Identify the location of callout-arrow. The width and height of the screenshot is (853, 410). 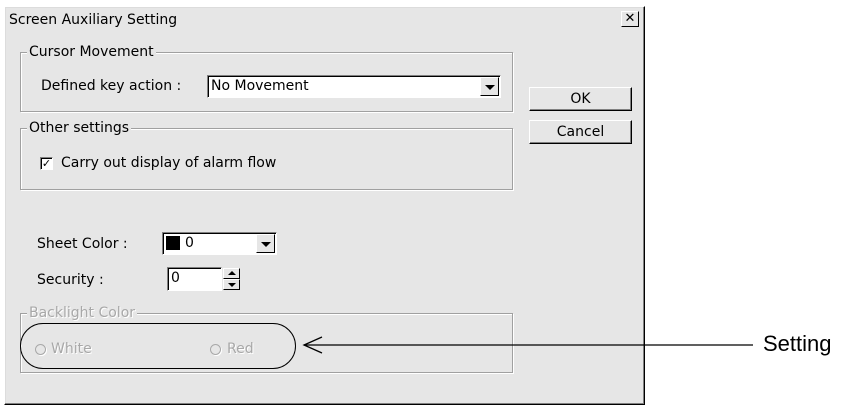
(527, 345).